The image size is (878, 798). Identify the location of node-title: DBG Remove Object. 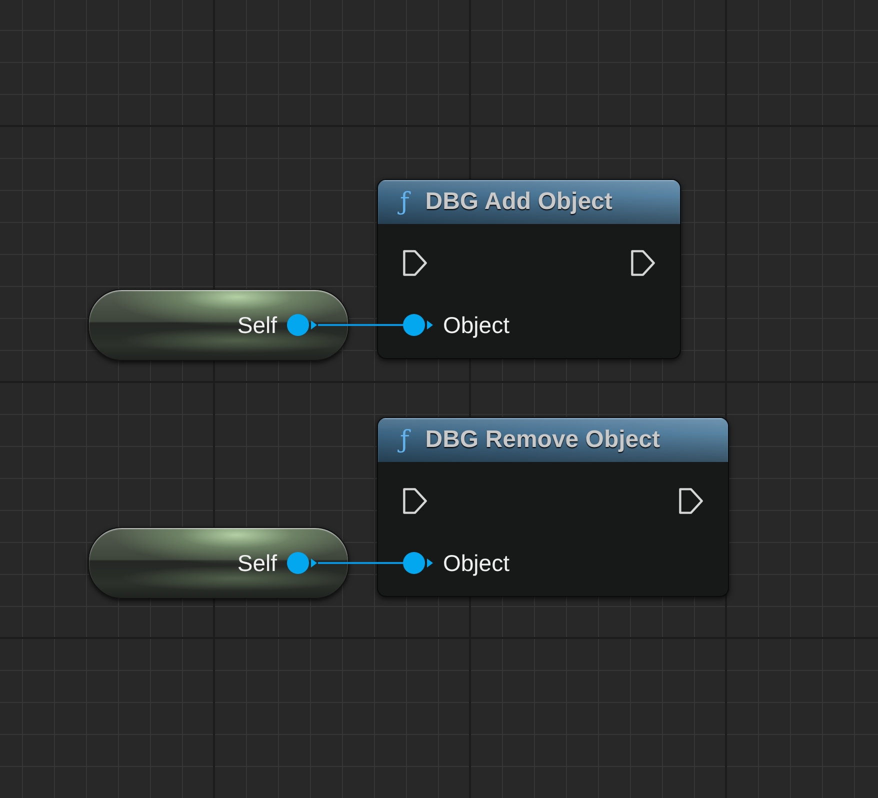
(542, 440).